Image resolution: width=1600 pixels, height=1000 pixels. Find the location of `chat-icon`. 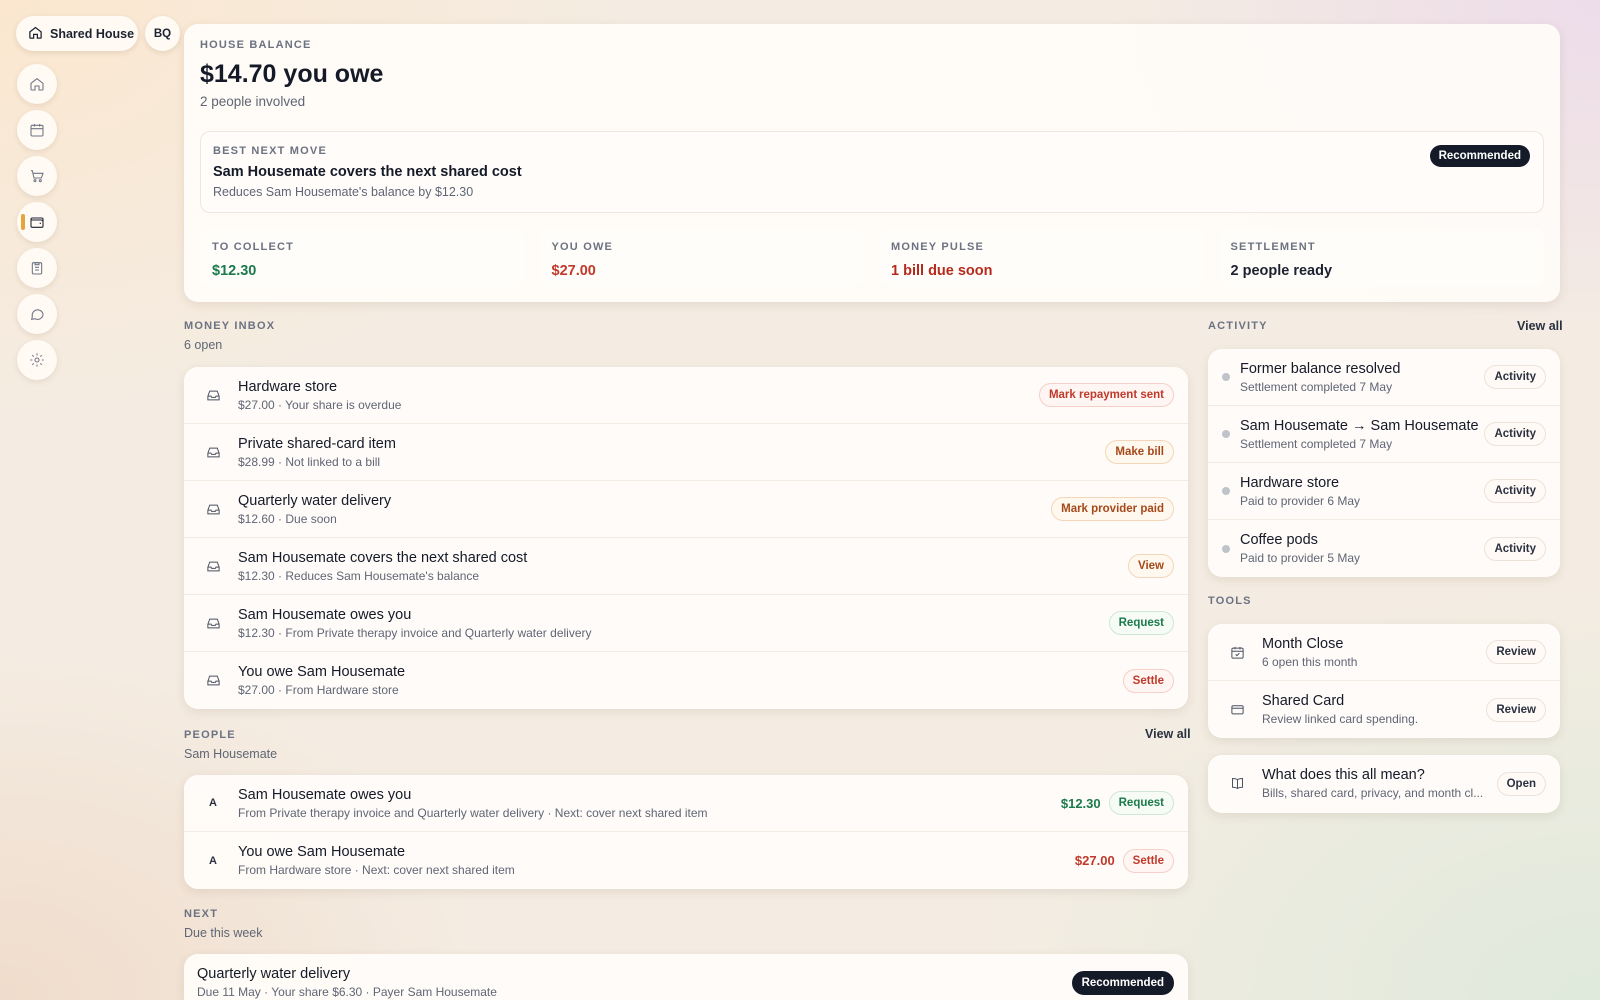

chat-icon is located at coordinates (37, 315).